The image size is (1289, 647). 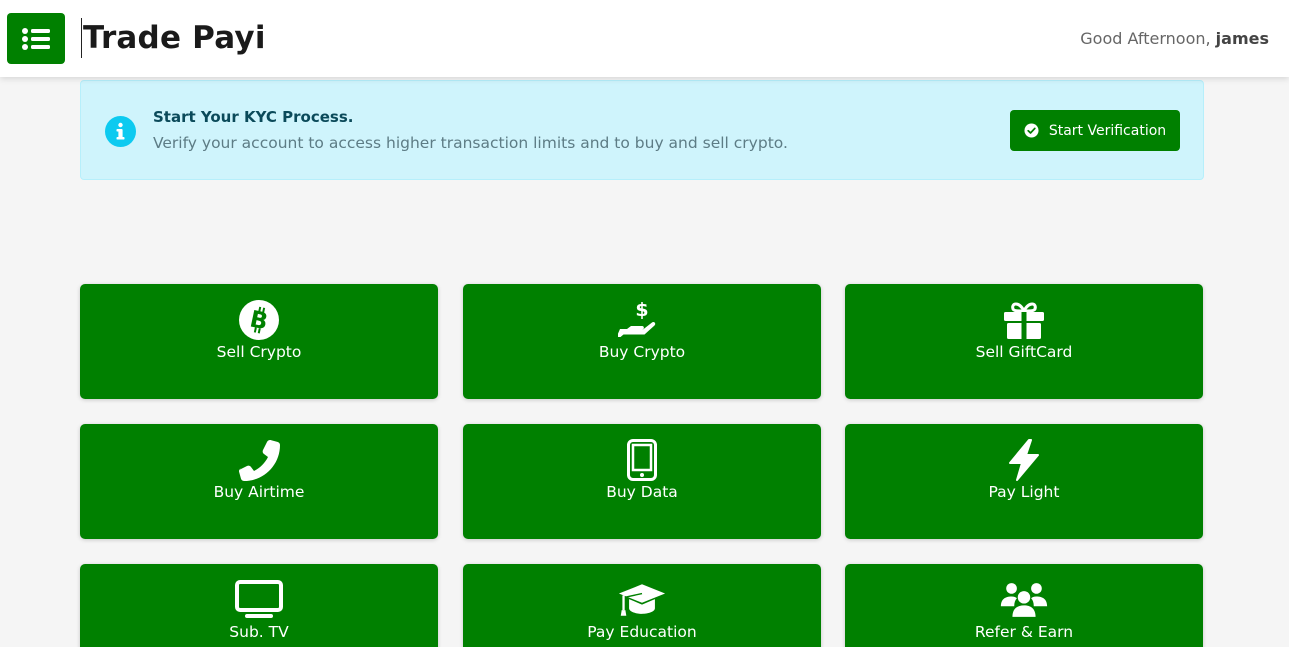 What do you see at coordinates (642, 352) in the screenshot?
I see `tile-label: Buy Crypto` at bounding box center [642, 352].